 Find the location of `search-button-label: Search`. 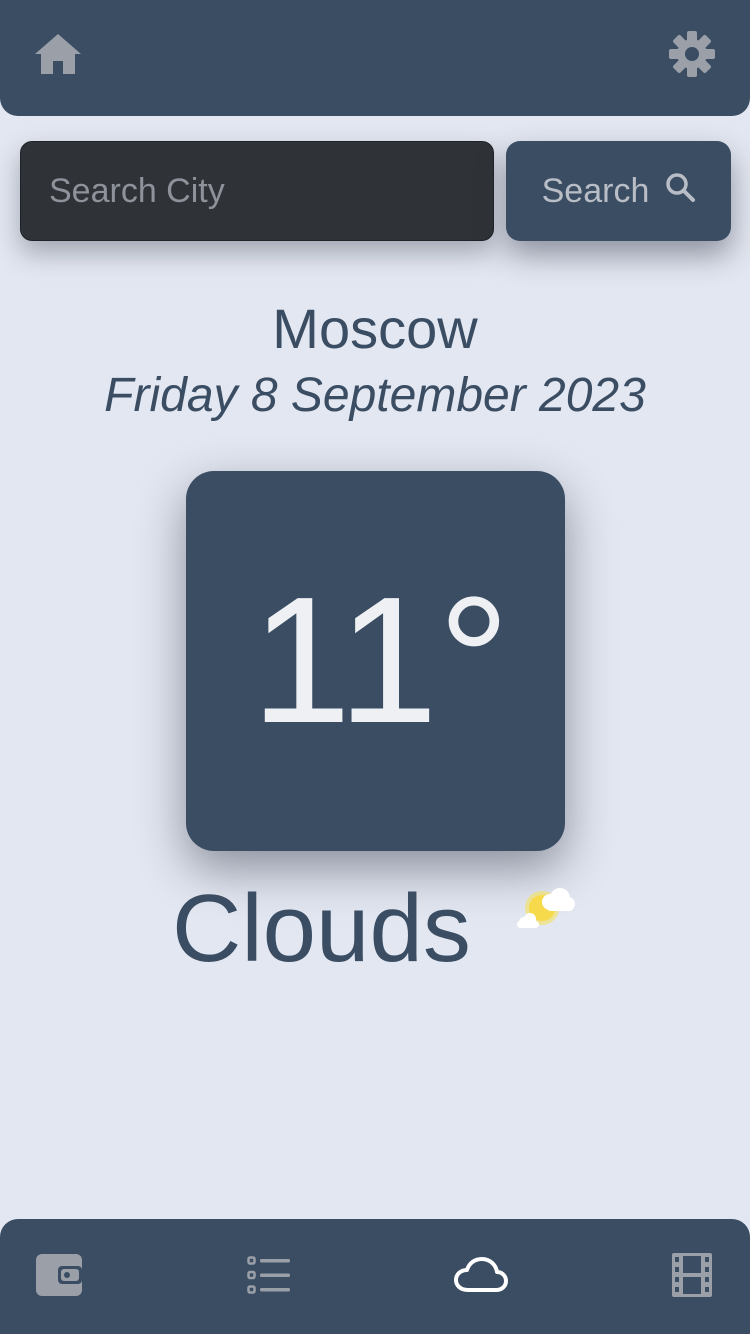

search-button-label: Search is located at coordinates (595, 190).